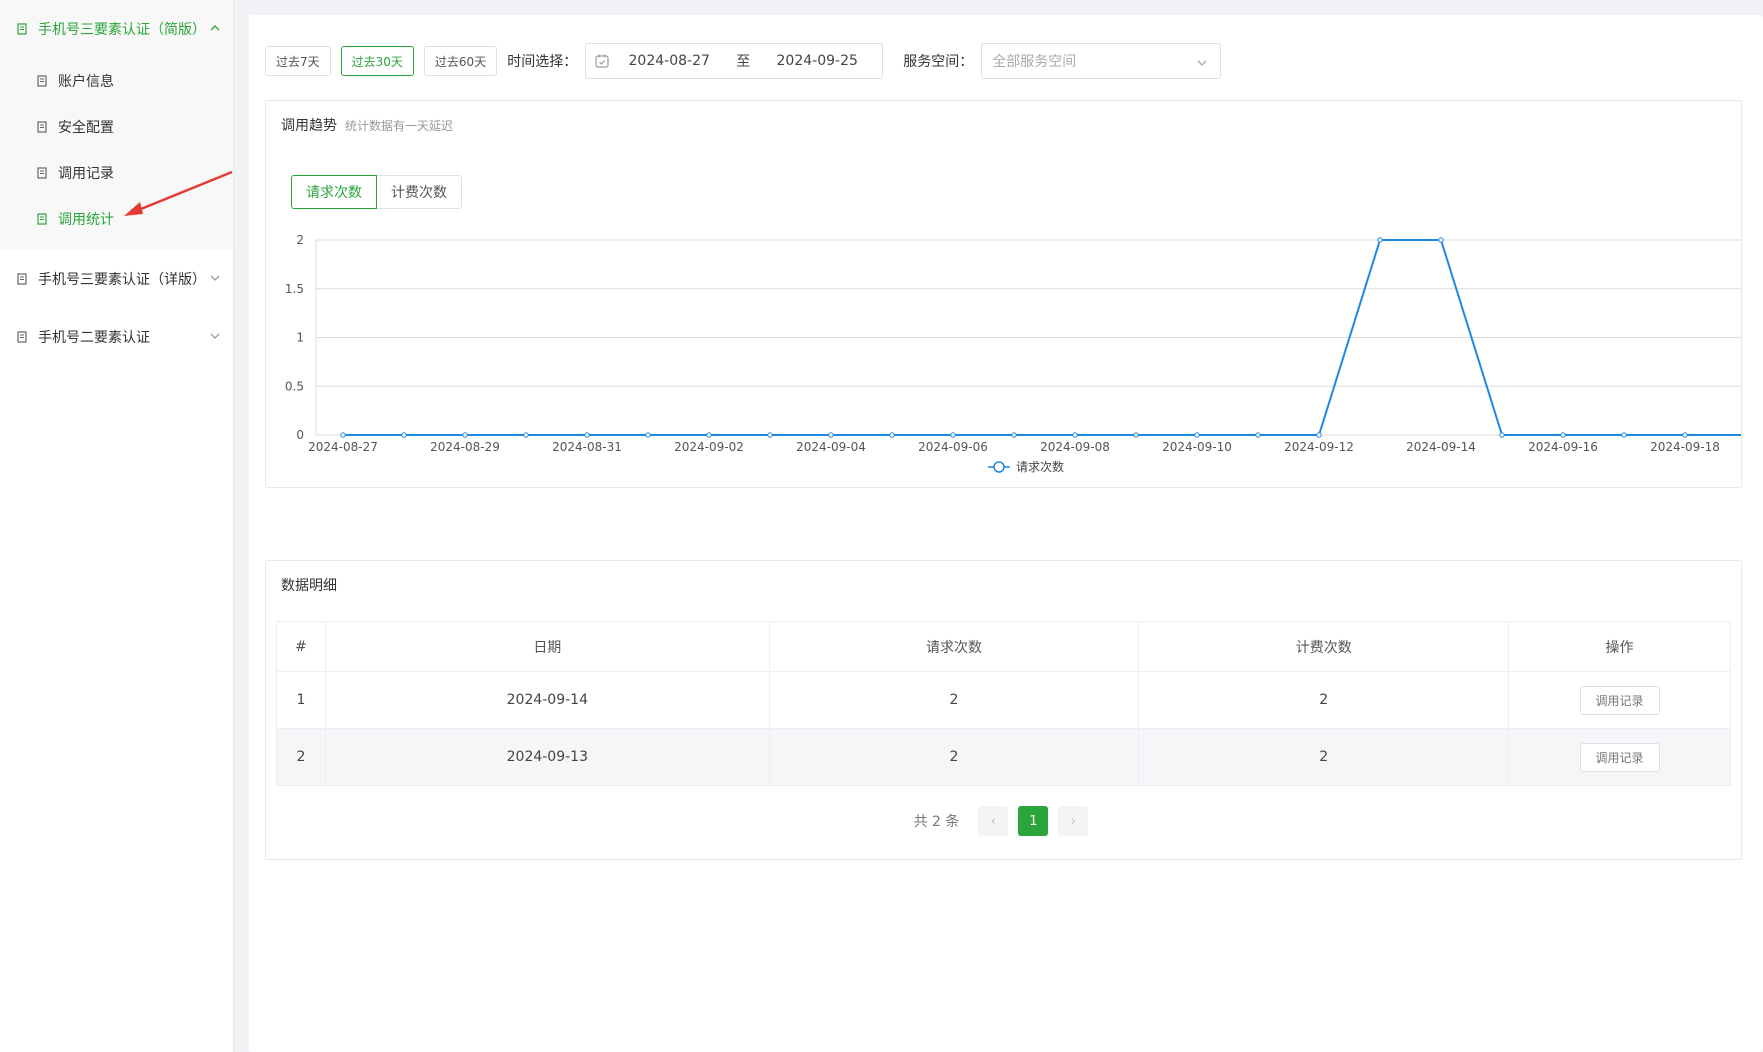 The width and height of the screenshot is (1763, 1052). I want to click on sidebar-item-label: 调用统计, so click(86, 220).